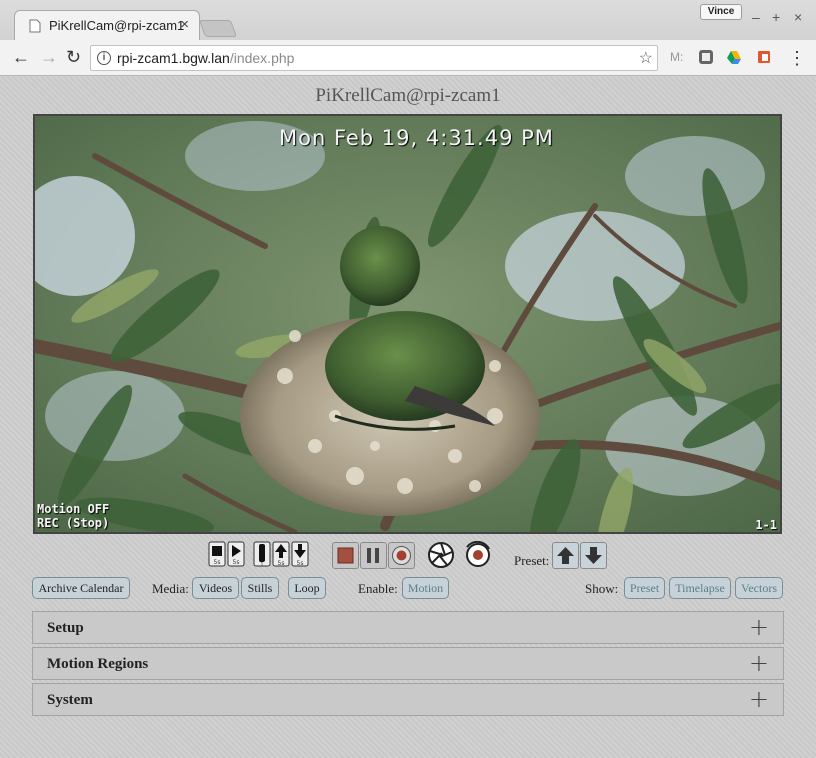  Describe the element at coordinates (441, 555) in the screenshot. I see `shutter-icon` at that location.